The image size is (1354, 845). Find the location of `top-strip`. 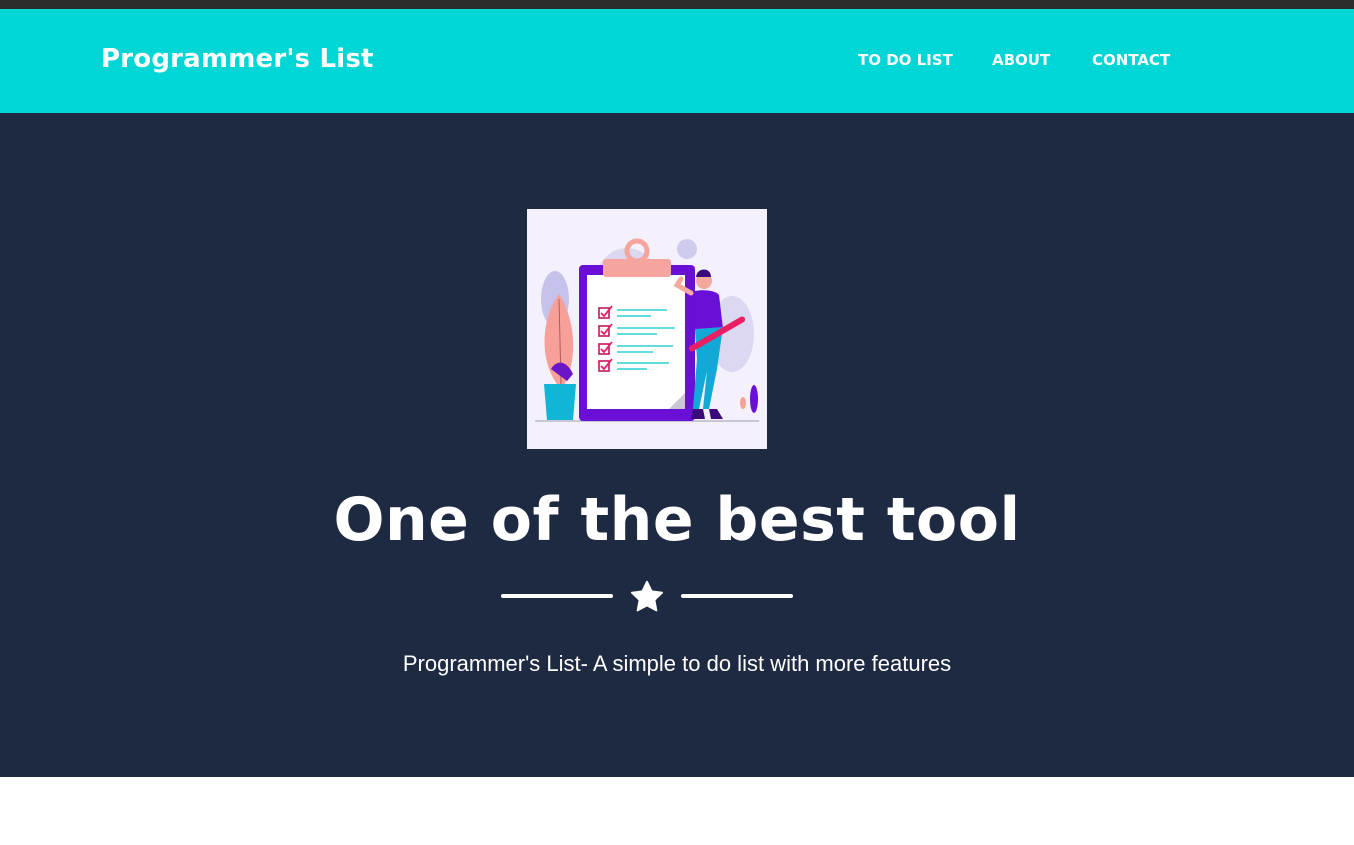

top-strip is located at coordinates (677, 4).